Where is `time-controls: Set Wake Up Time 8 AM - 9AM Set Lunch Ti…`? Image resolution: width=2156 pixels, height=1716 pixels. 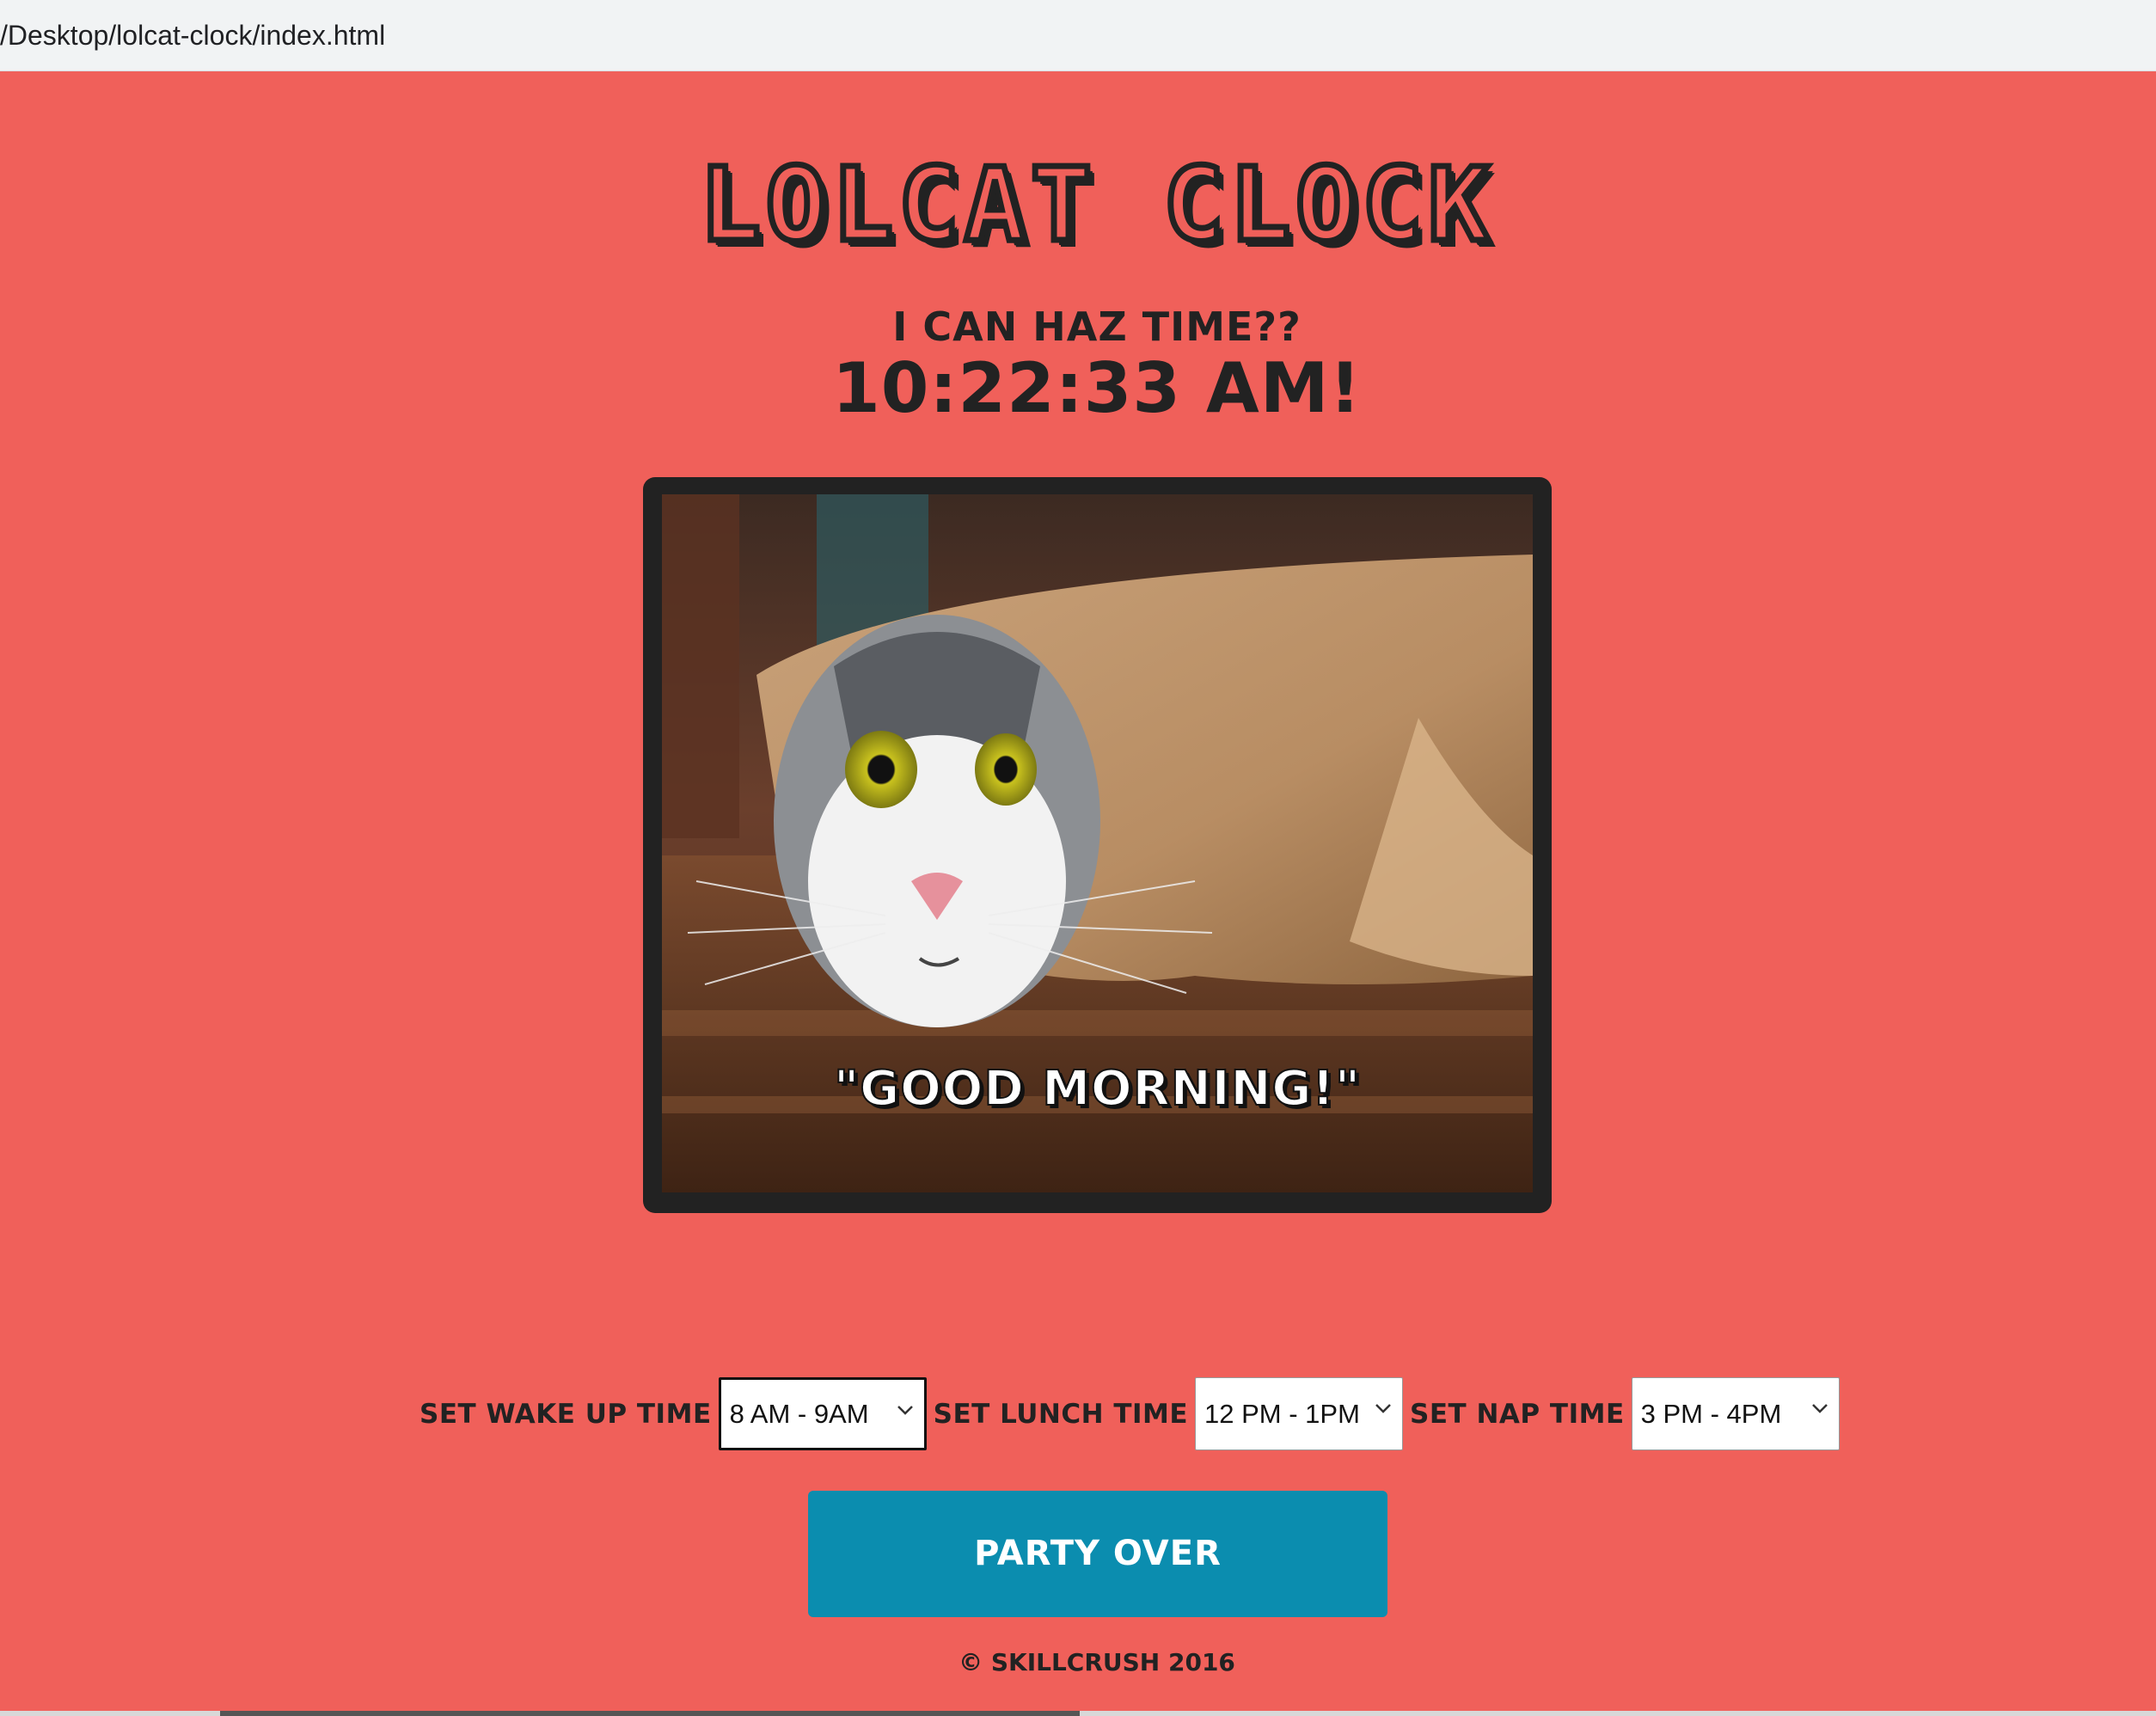 time-controls: Set Wake Up Time 8 AM - 9AM Set Lunch Ti… is located at coordinates (1133, 1413).